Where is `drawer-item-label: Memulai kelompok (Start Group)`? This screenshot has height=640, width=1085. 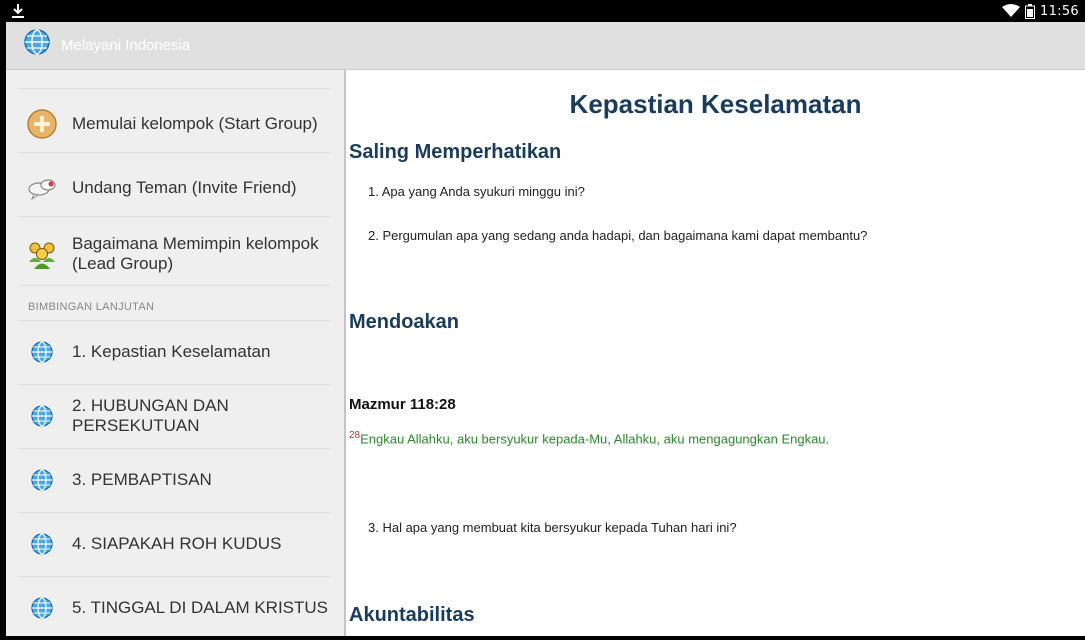
drawer-item-label: Memulai kelompok (Start Group) is located at coordinates (195, 123).